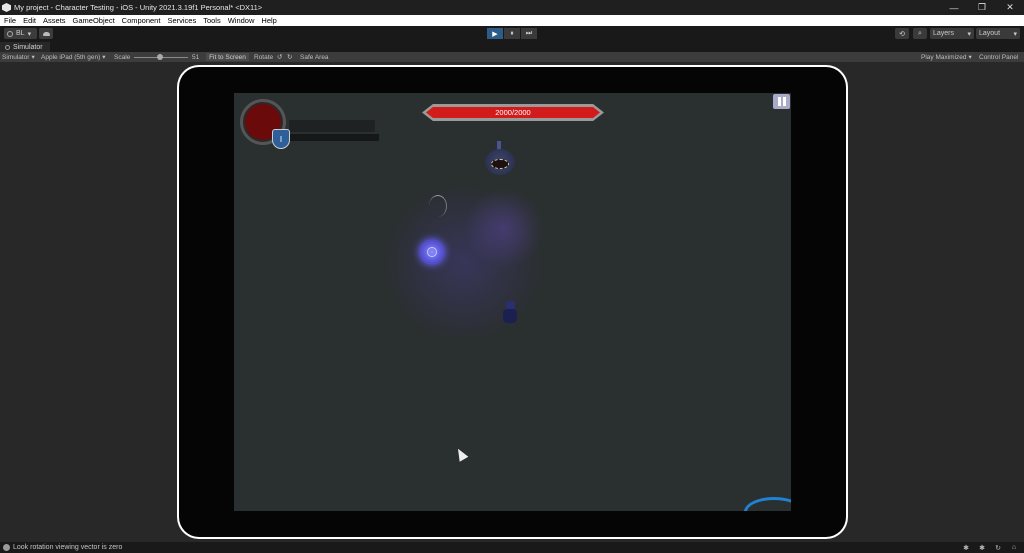 This screenshot has width=1024, height=553. What do you see at coordinates (998, 547) in the screenshot?
I see `refresh-icon: ↻` at bounding box center [998, 547].